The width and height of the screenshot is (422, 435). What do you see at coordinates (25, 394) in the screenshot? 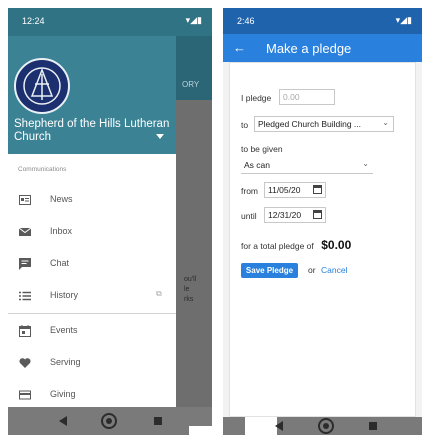
I see `card-icon` at bounding box center [25, 394].